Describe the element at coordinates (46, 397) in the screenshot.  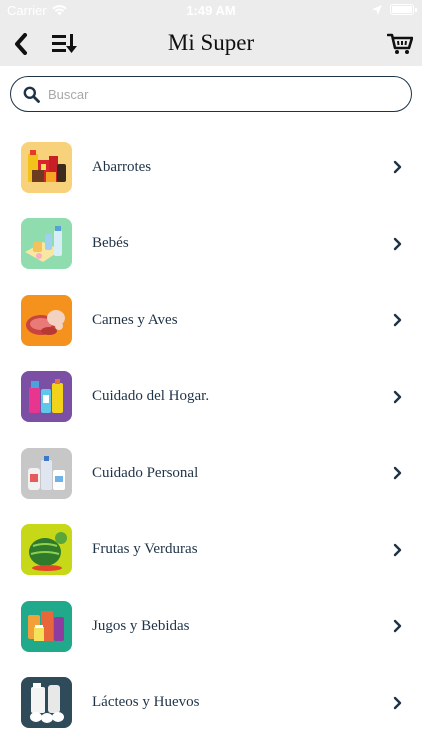
I see `cleaning-products-icon` at that location.